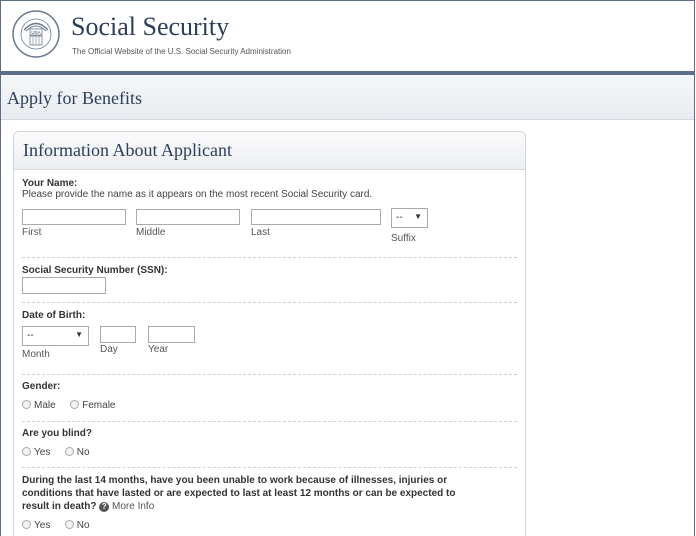 The width and height of the screenshot is (696, 536). Describe the element at coordinates (104, 507) in the screenshot. I see `help-icon: ?` at that location.